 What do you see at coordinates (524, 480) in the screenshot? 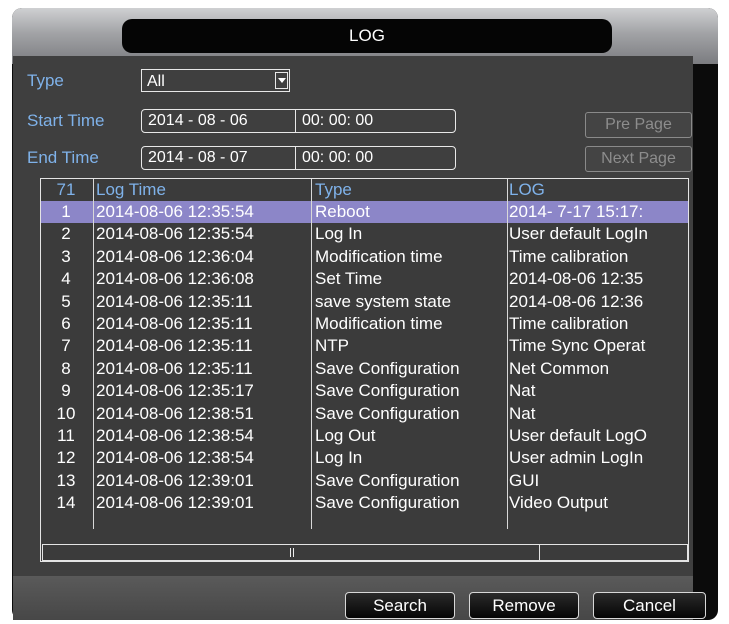
I see `row-log: GUI` at bounding box center [524, 480].